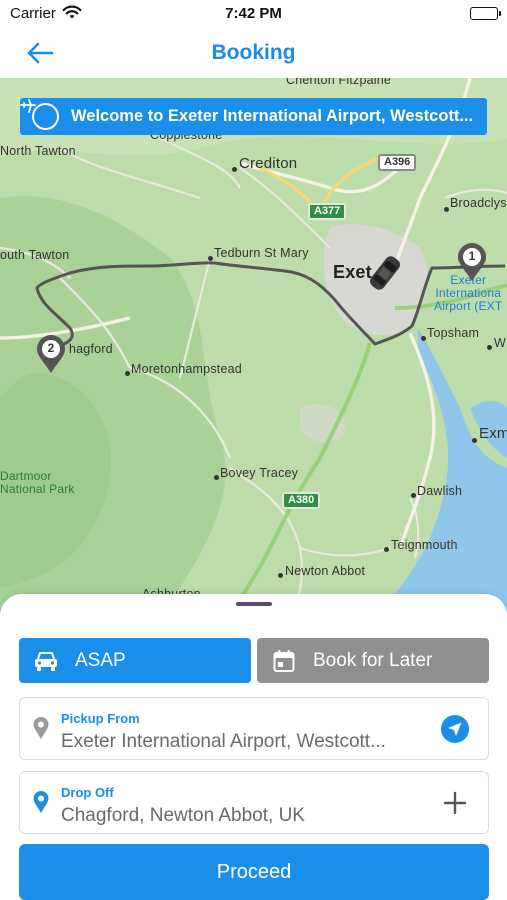 The image size is (507, 900). Describe the element at coordinates (500, 343) in the screenshot. I see `map-label-woodbury: W` at that location.